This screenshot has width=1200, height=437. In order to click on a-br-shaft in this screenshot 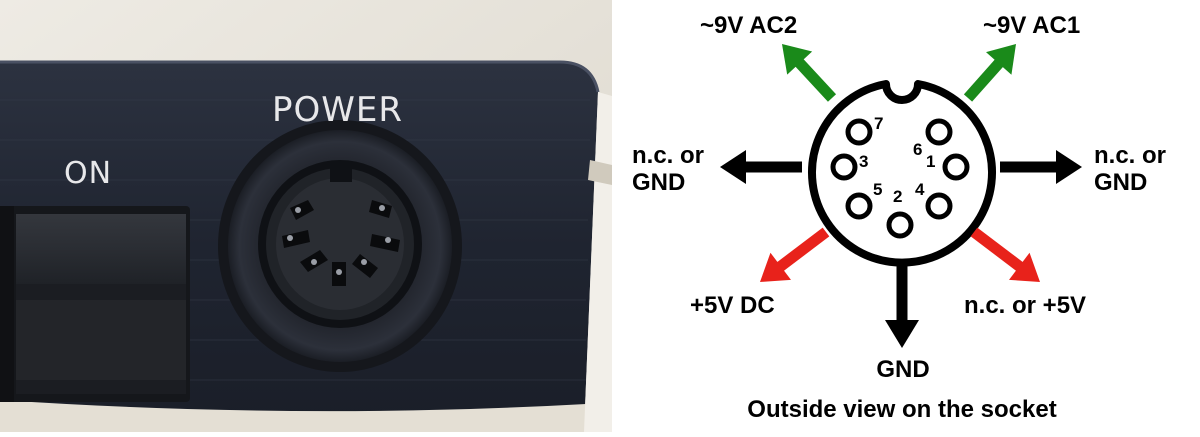, I will do `click(997, 249)`.